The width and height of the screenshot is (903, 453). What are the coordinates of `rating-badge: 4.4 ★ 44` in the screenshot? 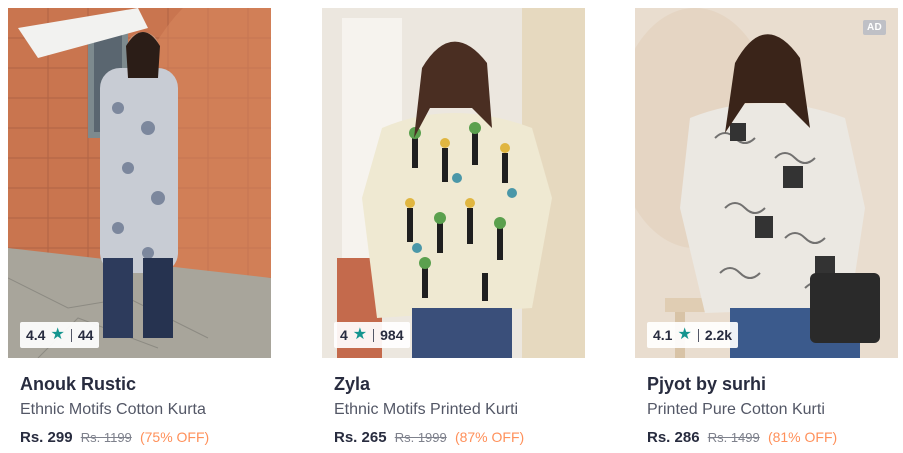 It's located at (60, 335).